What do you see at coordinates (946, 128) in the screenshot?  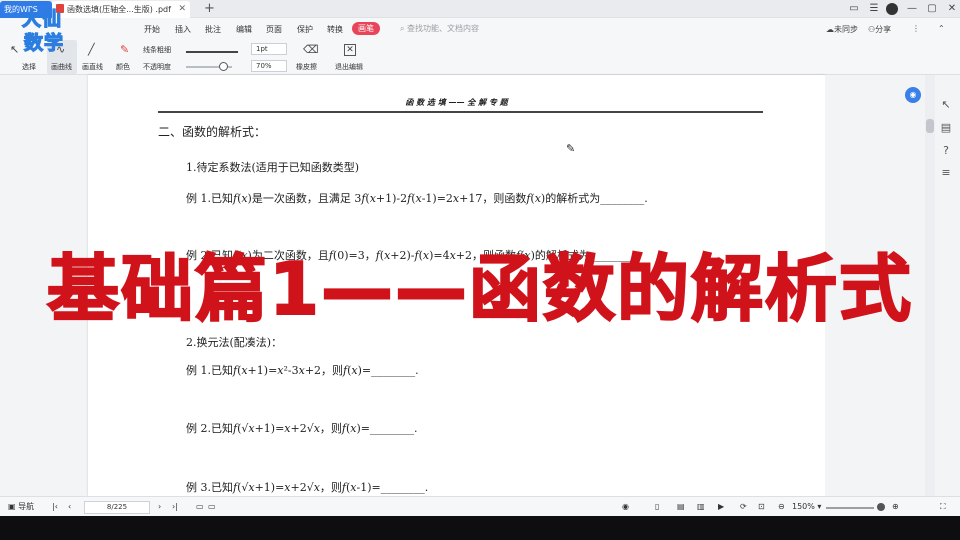 I see `thumbnail-icon: ▤` at bounding box center [946, 128].